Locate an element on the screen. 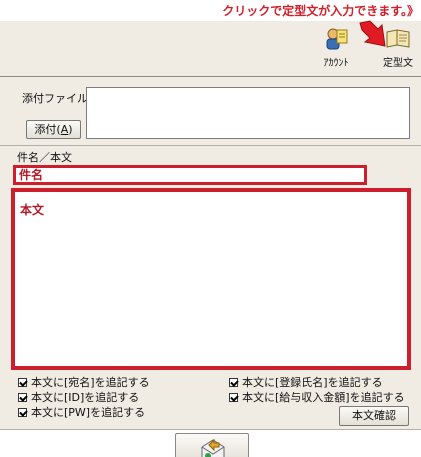 This screenshot has width=421, height=457. option-label: 本文に[登録氏名]を追記する is located at coordinates (312, 382).